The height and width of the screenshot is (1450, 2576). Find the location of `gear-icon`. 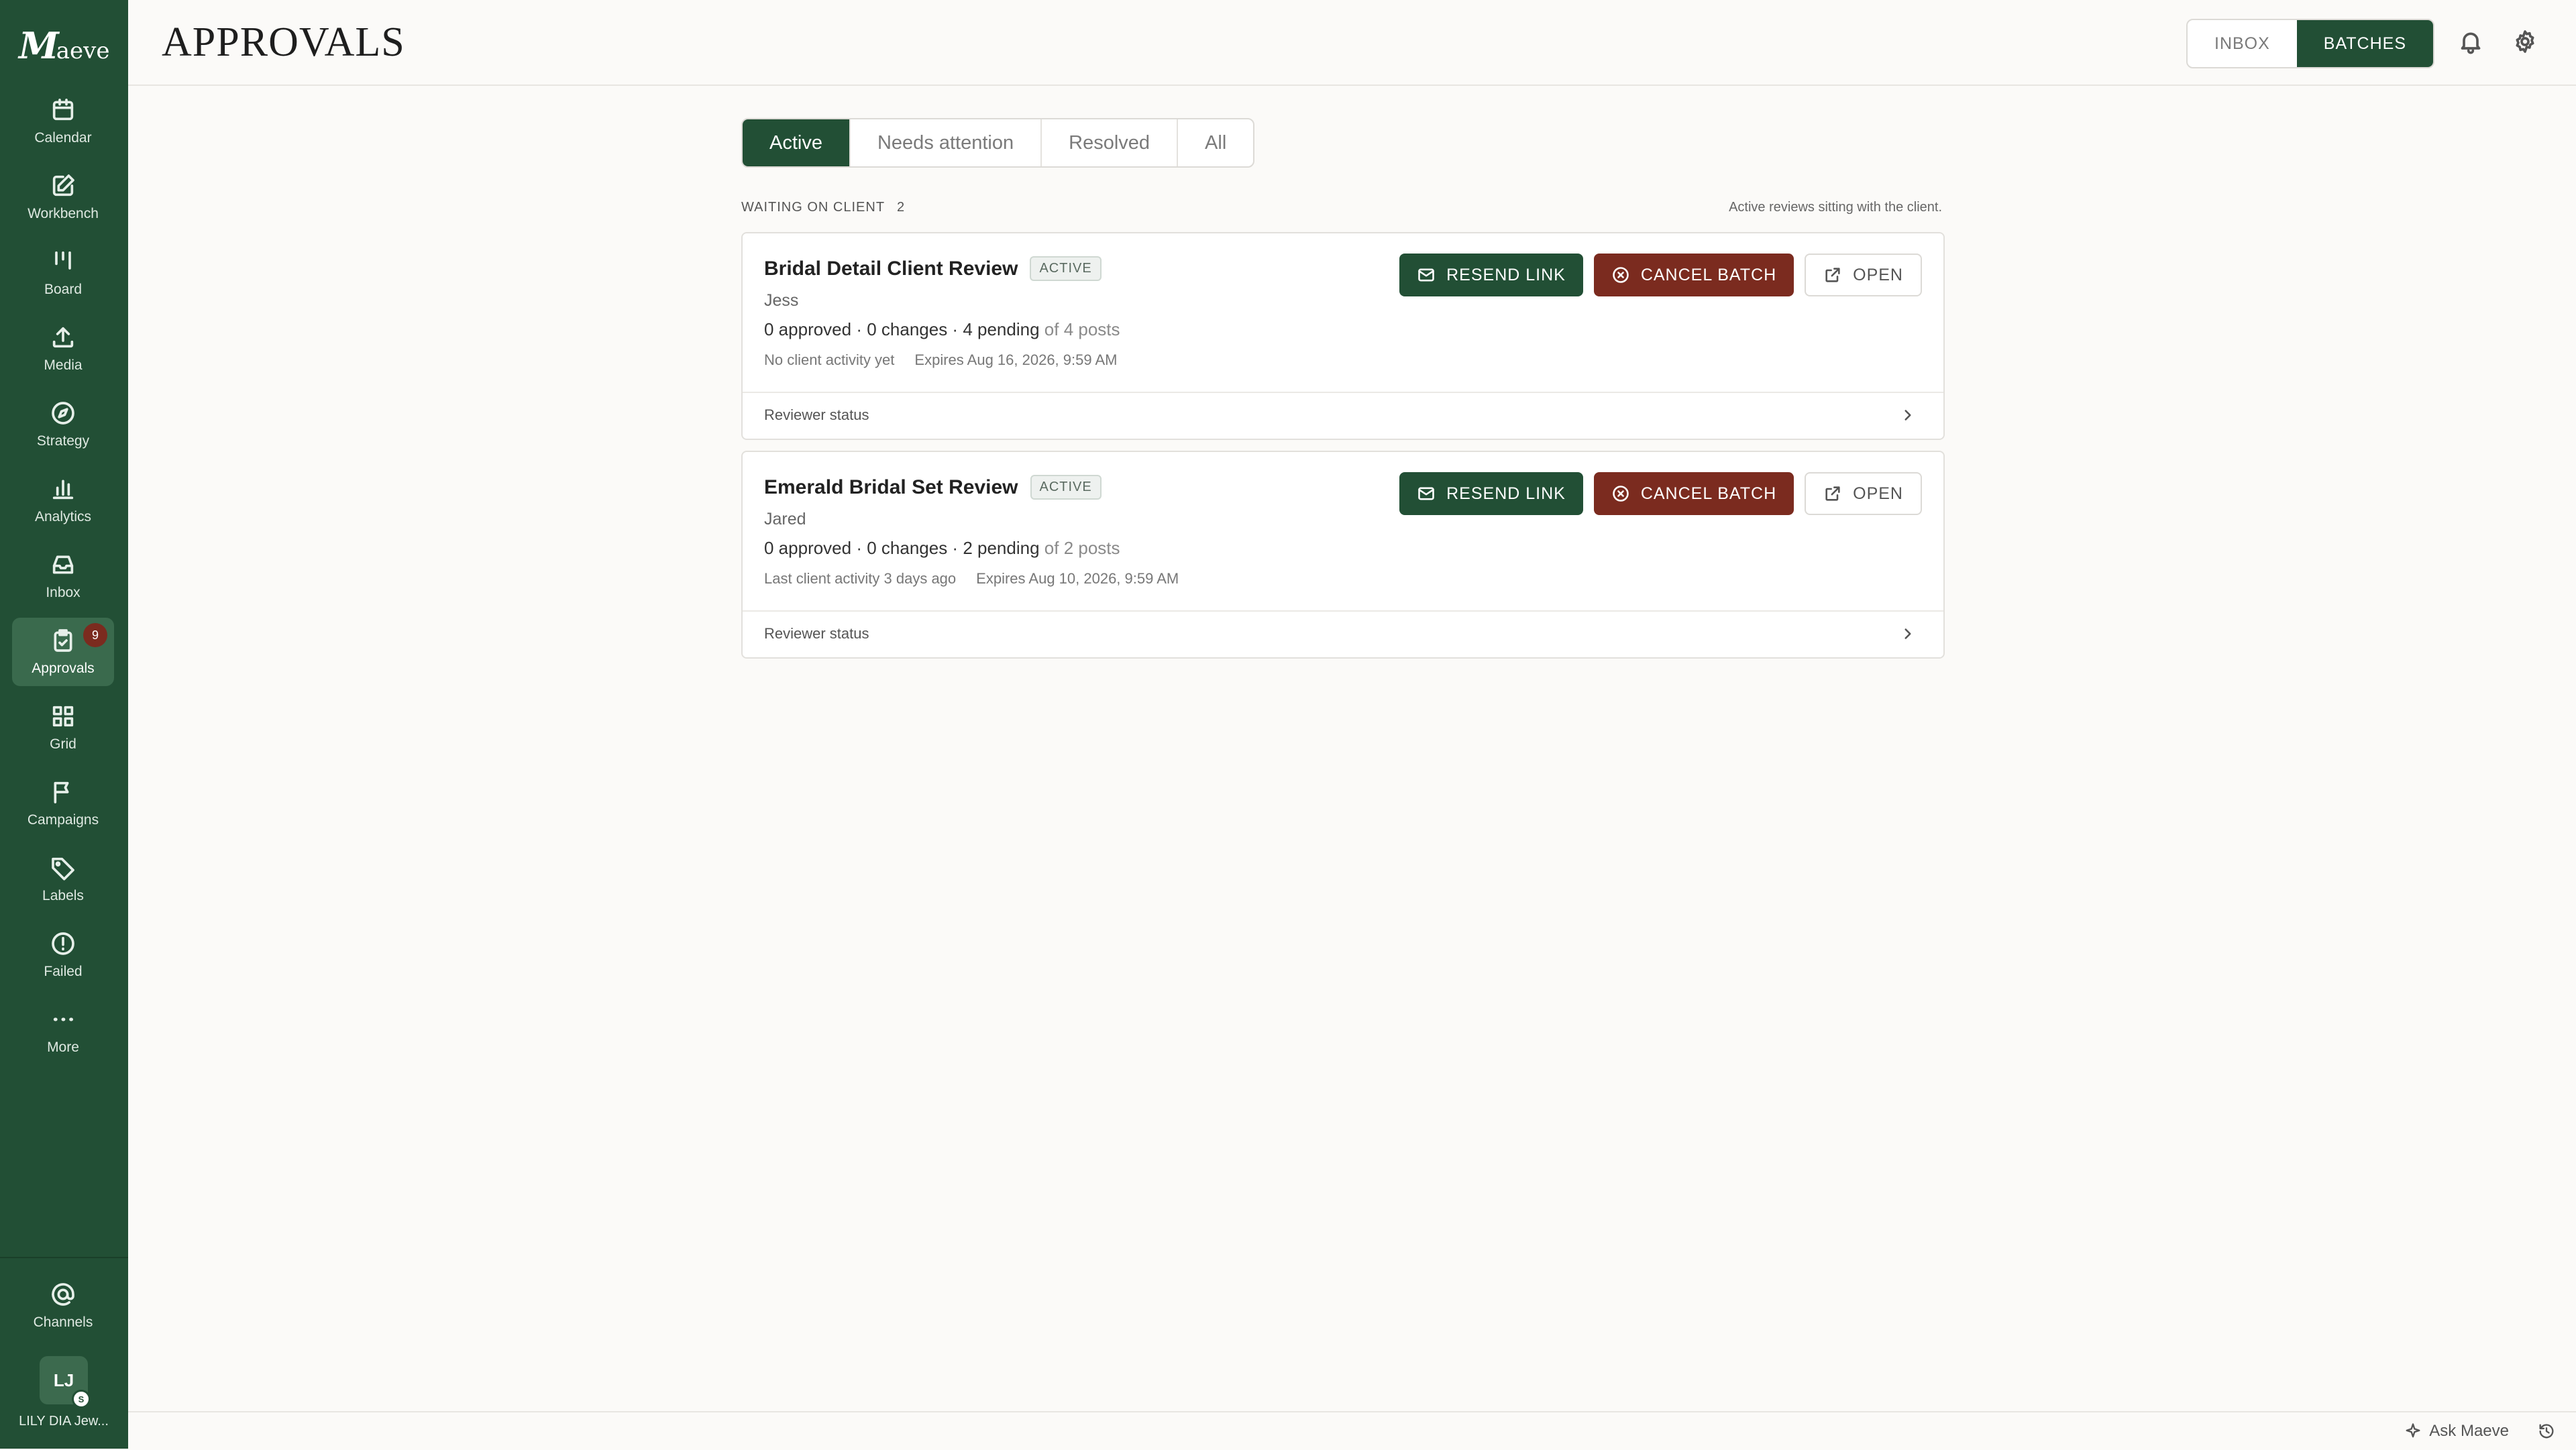

gear-icon is located at coordinates (2525, 41).